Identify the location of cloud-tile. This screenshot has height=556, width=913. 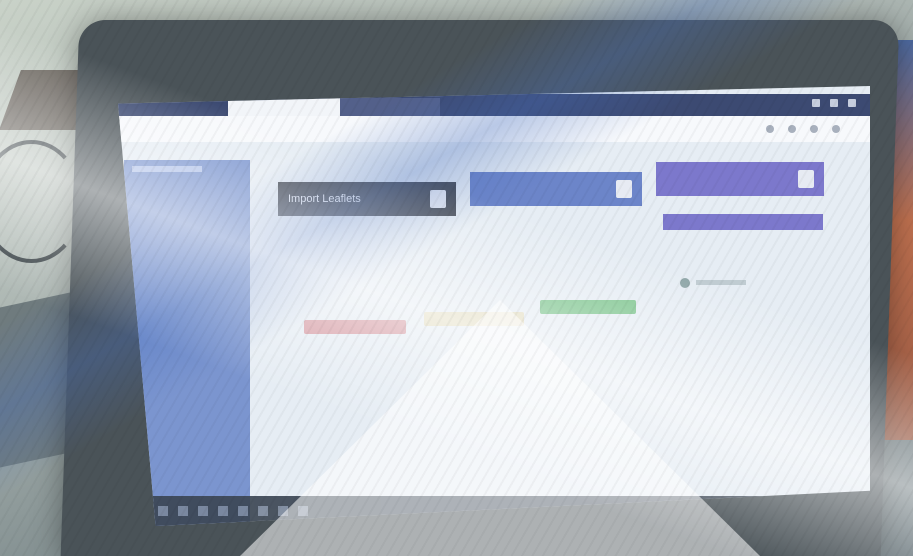
(740, 179).